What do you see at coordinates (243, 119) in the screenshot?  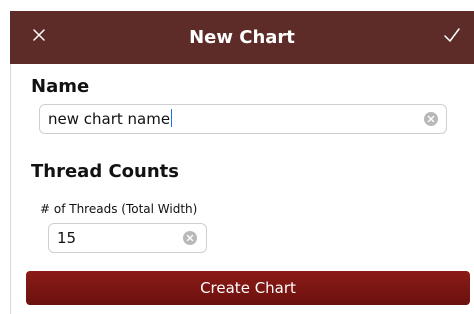 I see `chart-name-input: new chart name` at bounding box center [243, 119].